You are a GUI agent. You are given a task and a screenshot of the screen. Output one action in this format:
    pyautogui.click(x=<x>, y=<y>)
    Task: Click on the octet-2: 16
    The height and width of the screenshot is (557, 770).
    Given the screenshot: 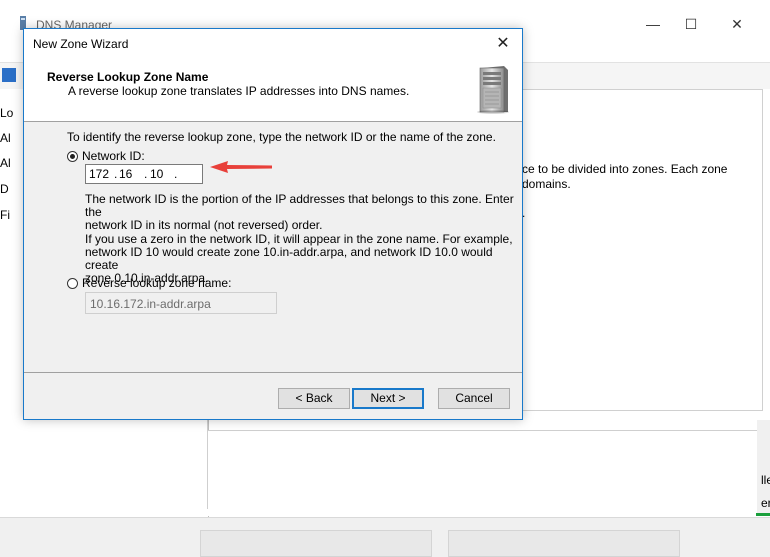 What is the action you would take?
    pyautogui.click(x=125, y=174)
    